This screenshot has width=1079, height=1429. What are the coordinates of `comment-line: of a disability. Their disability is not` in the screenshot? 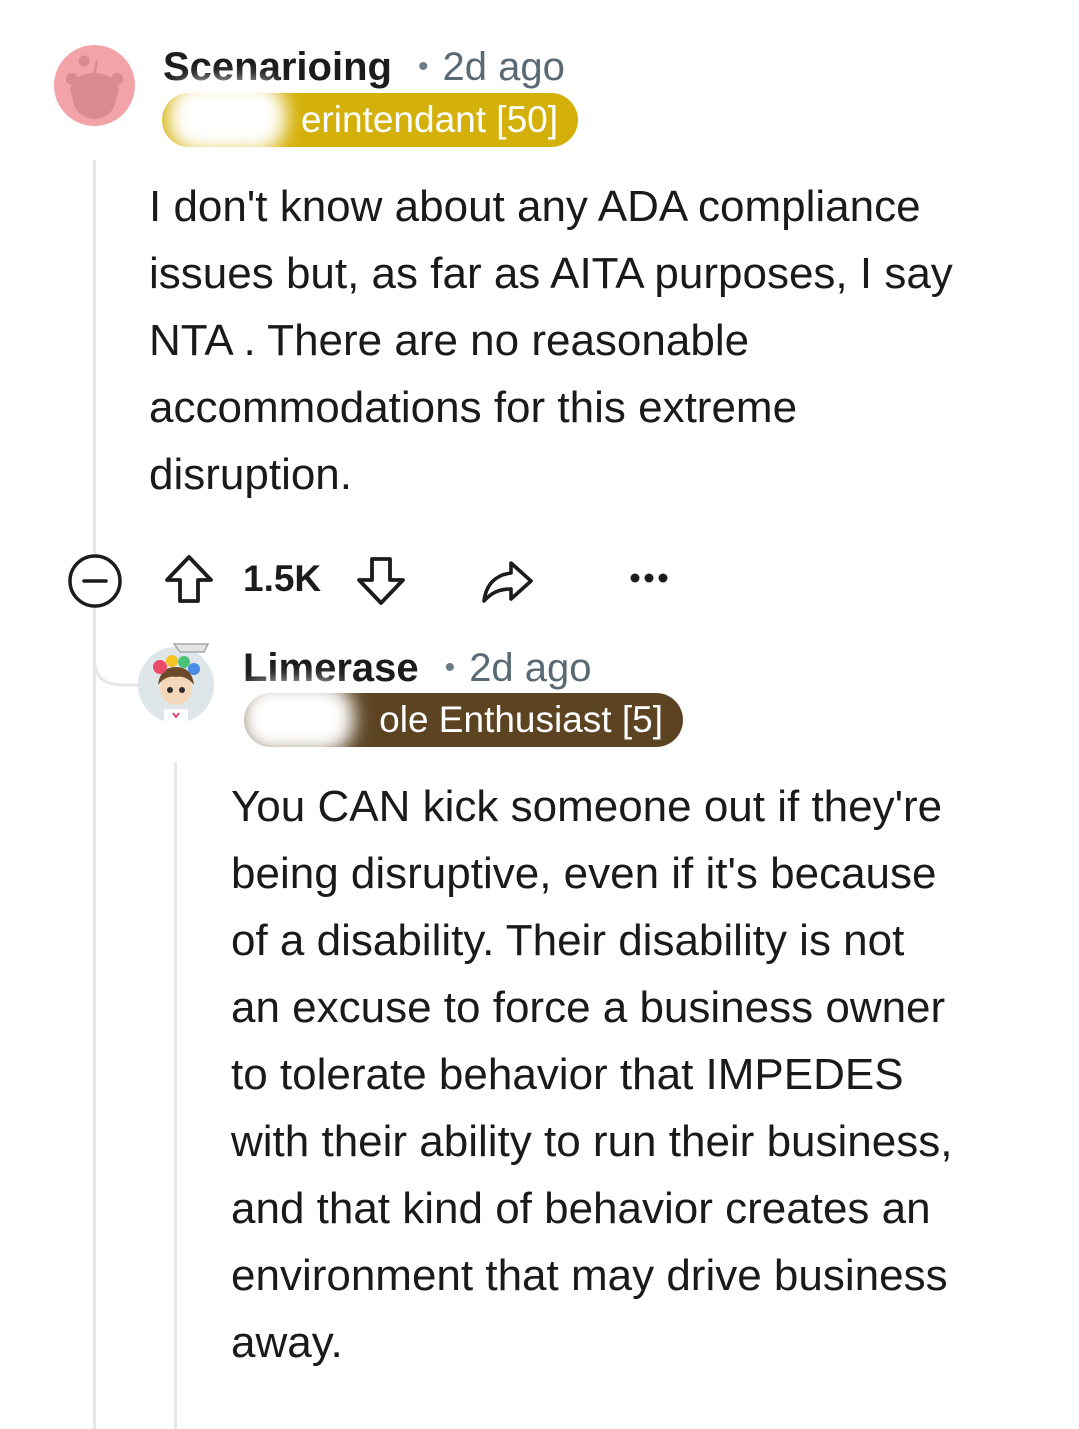 It's located at (568, 940).